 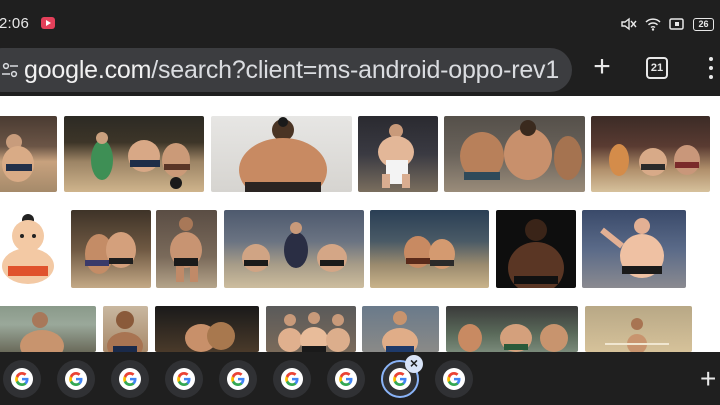 What do you see at coordinates (653, 24) in the screenshot?
I see `wifi-icon` at bounding box center [653, 24].